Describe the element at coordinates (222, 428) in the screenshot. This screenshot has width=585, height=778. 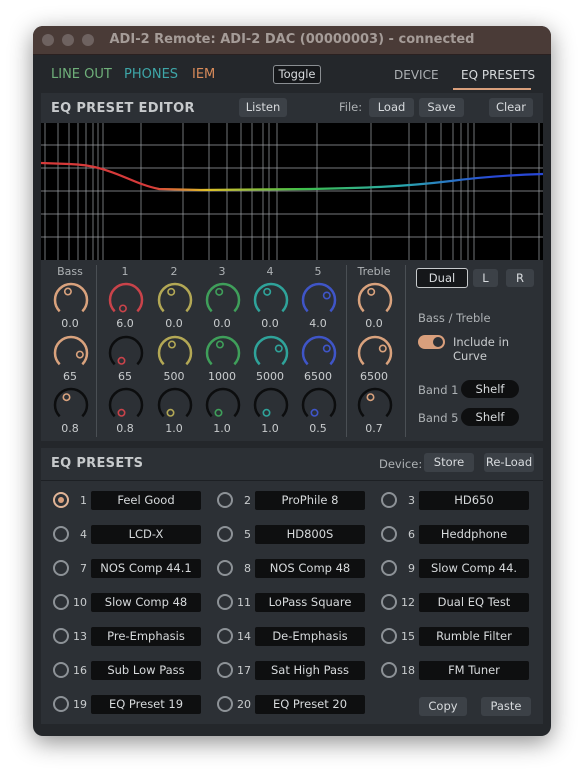
I see `band3-q-value: 1.0` at that location.